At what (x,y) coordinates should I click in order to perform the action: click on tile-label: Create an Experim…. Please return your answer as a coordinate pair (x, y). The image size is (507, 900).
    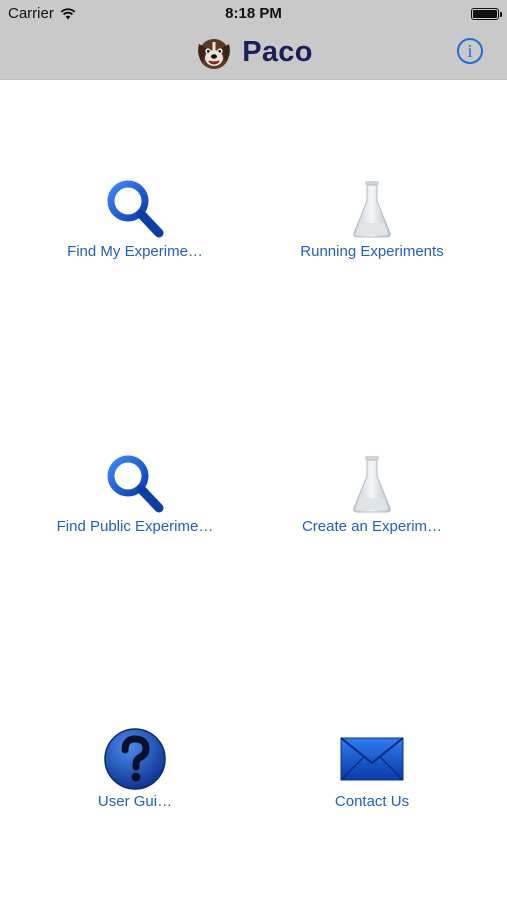
    Looking at the image, I should click on (372, 526).